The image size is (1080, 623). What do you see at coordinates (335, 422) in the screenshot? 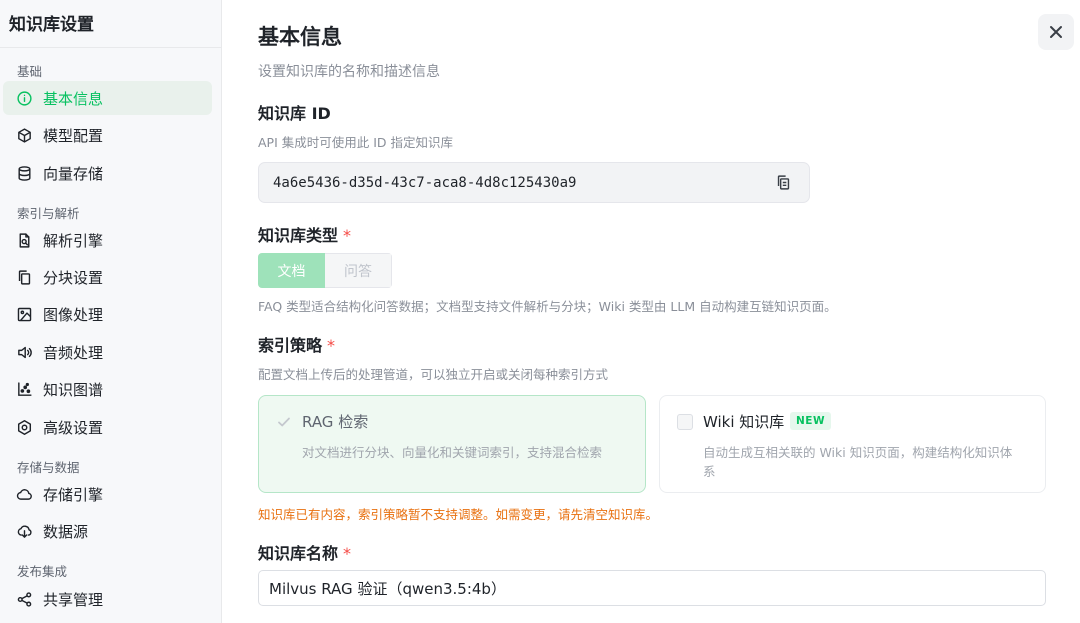
I see `rag-card-title: RAG 检索` at bounding box center [335, 422].